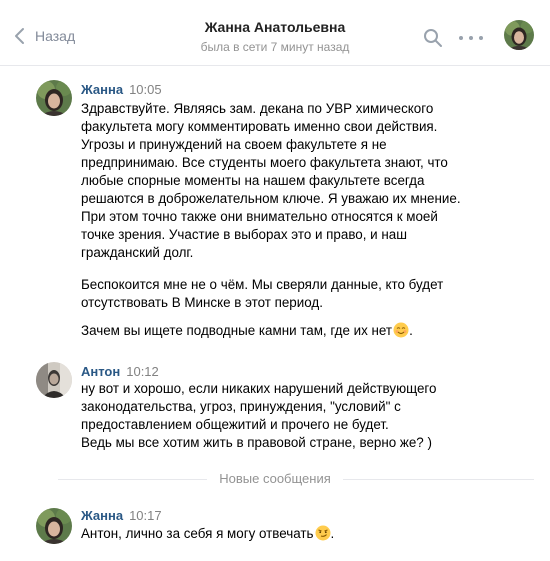  Describe the element at coordinates (142, 371) in the screenshot. I see `message-time: 10:12` at that location.